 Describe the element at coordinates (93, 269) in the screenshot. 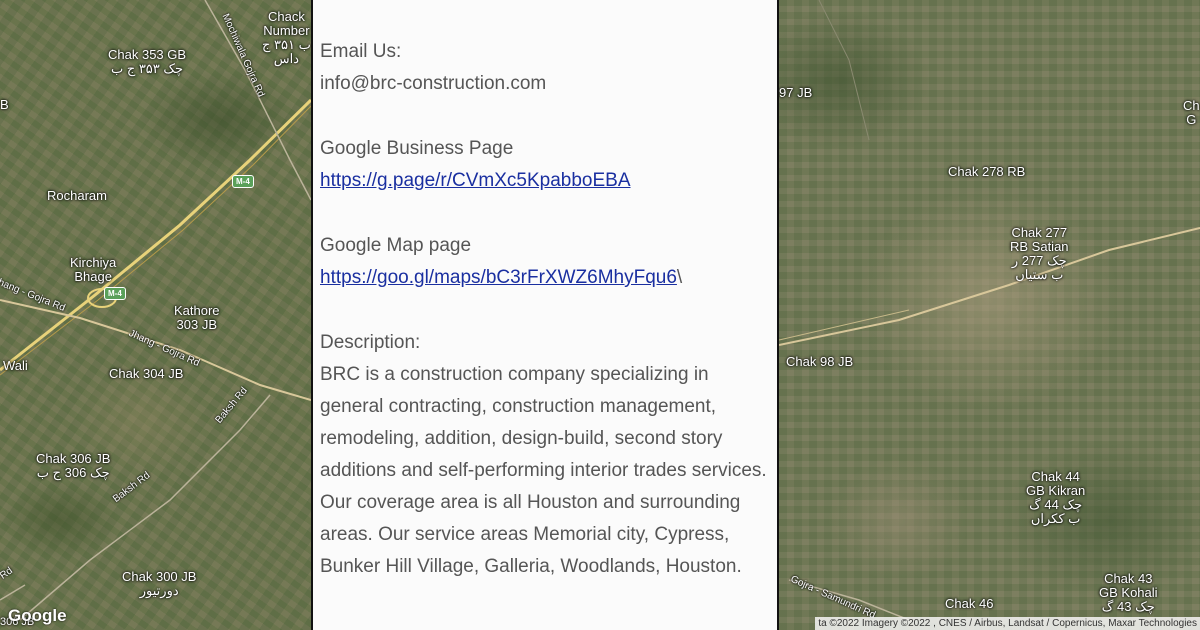

I see `place-kirchiya-bhage: Kirchiya Bhage` at that location.